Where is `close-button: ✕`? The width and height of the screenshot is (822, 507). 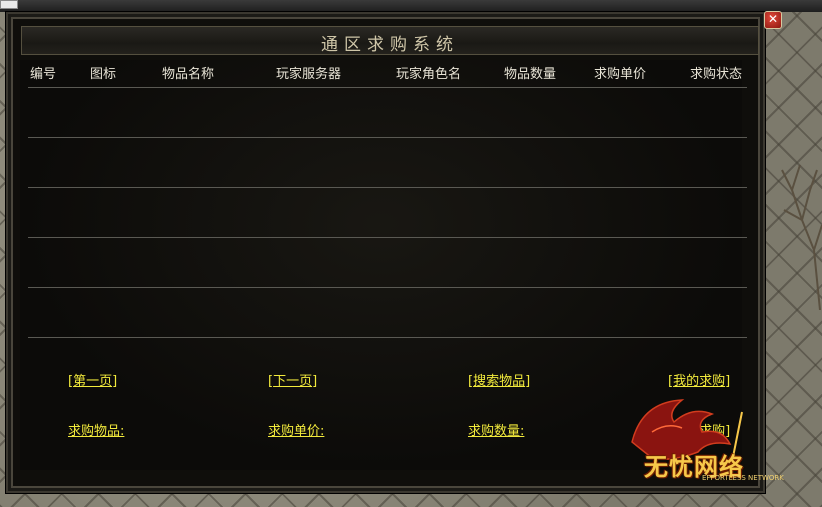 close-button: ✕ is located at coordinates (773, 20).